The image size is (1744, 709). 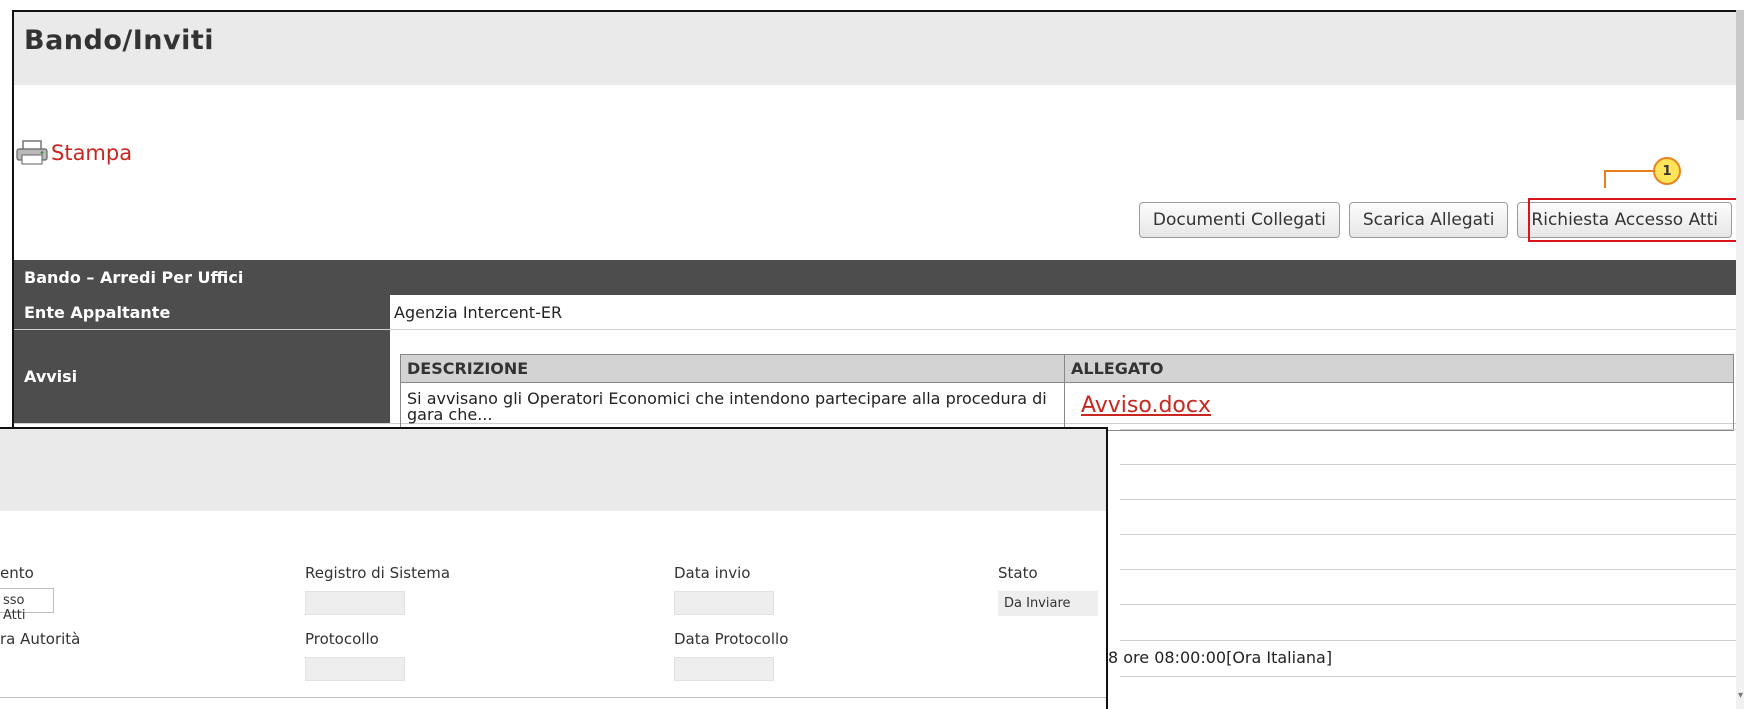 What do you see at coordinates (712, 573) in the screenshot?
I see `data-invio-label: Data invio` at bounding box center [712, 573].